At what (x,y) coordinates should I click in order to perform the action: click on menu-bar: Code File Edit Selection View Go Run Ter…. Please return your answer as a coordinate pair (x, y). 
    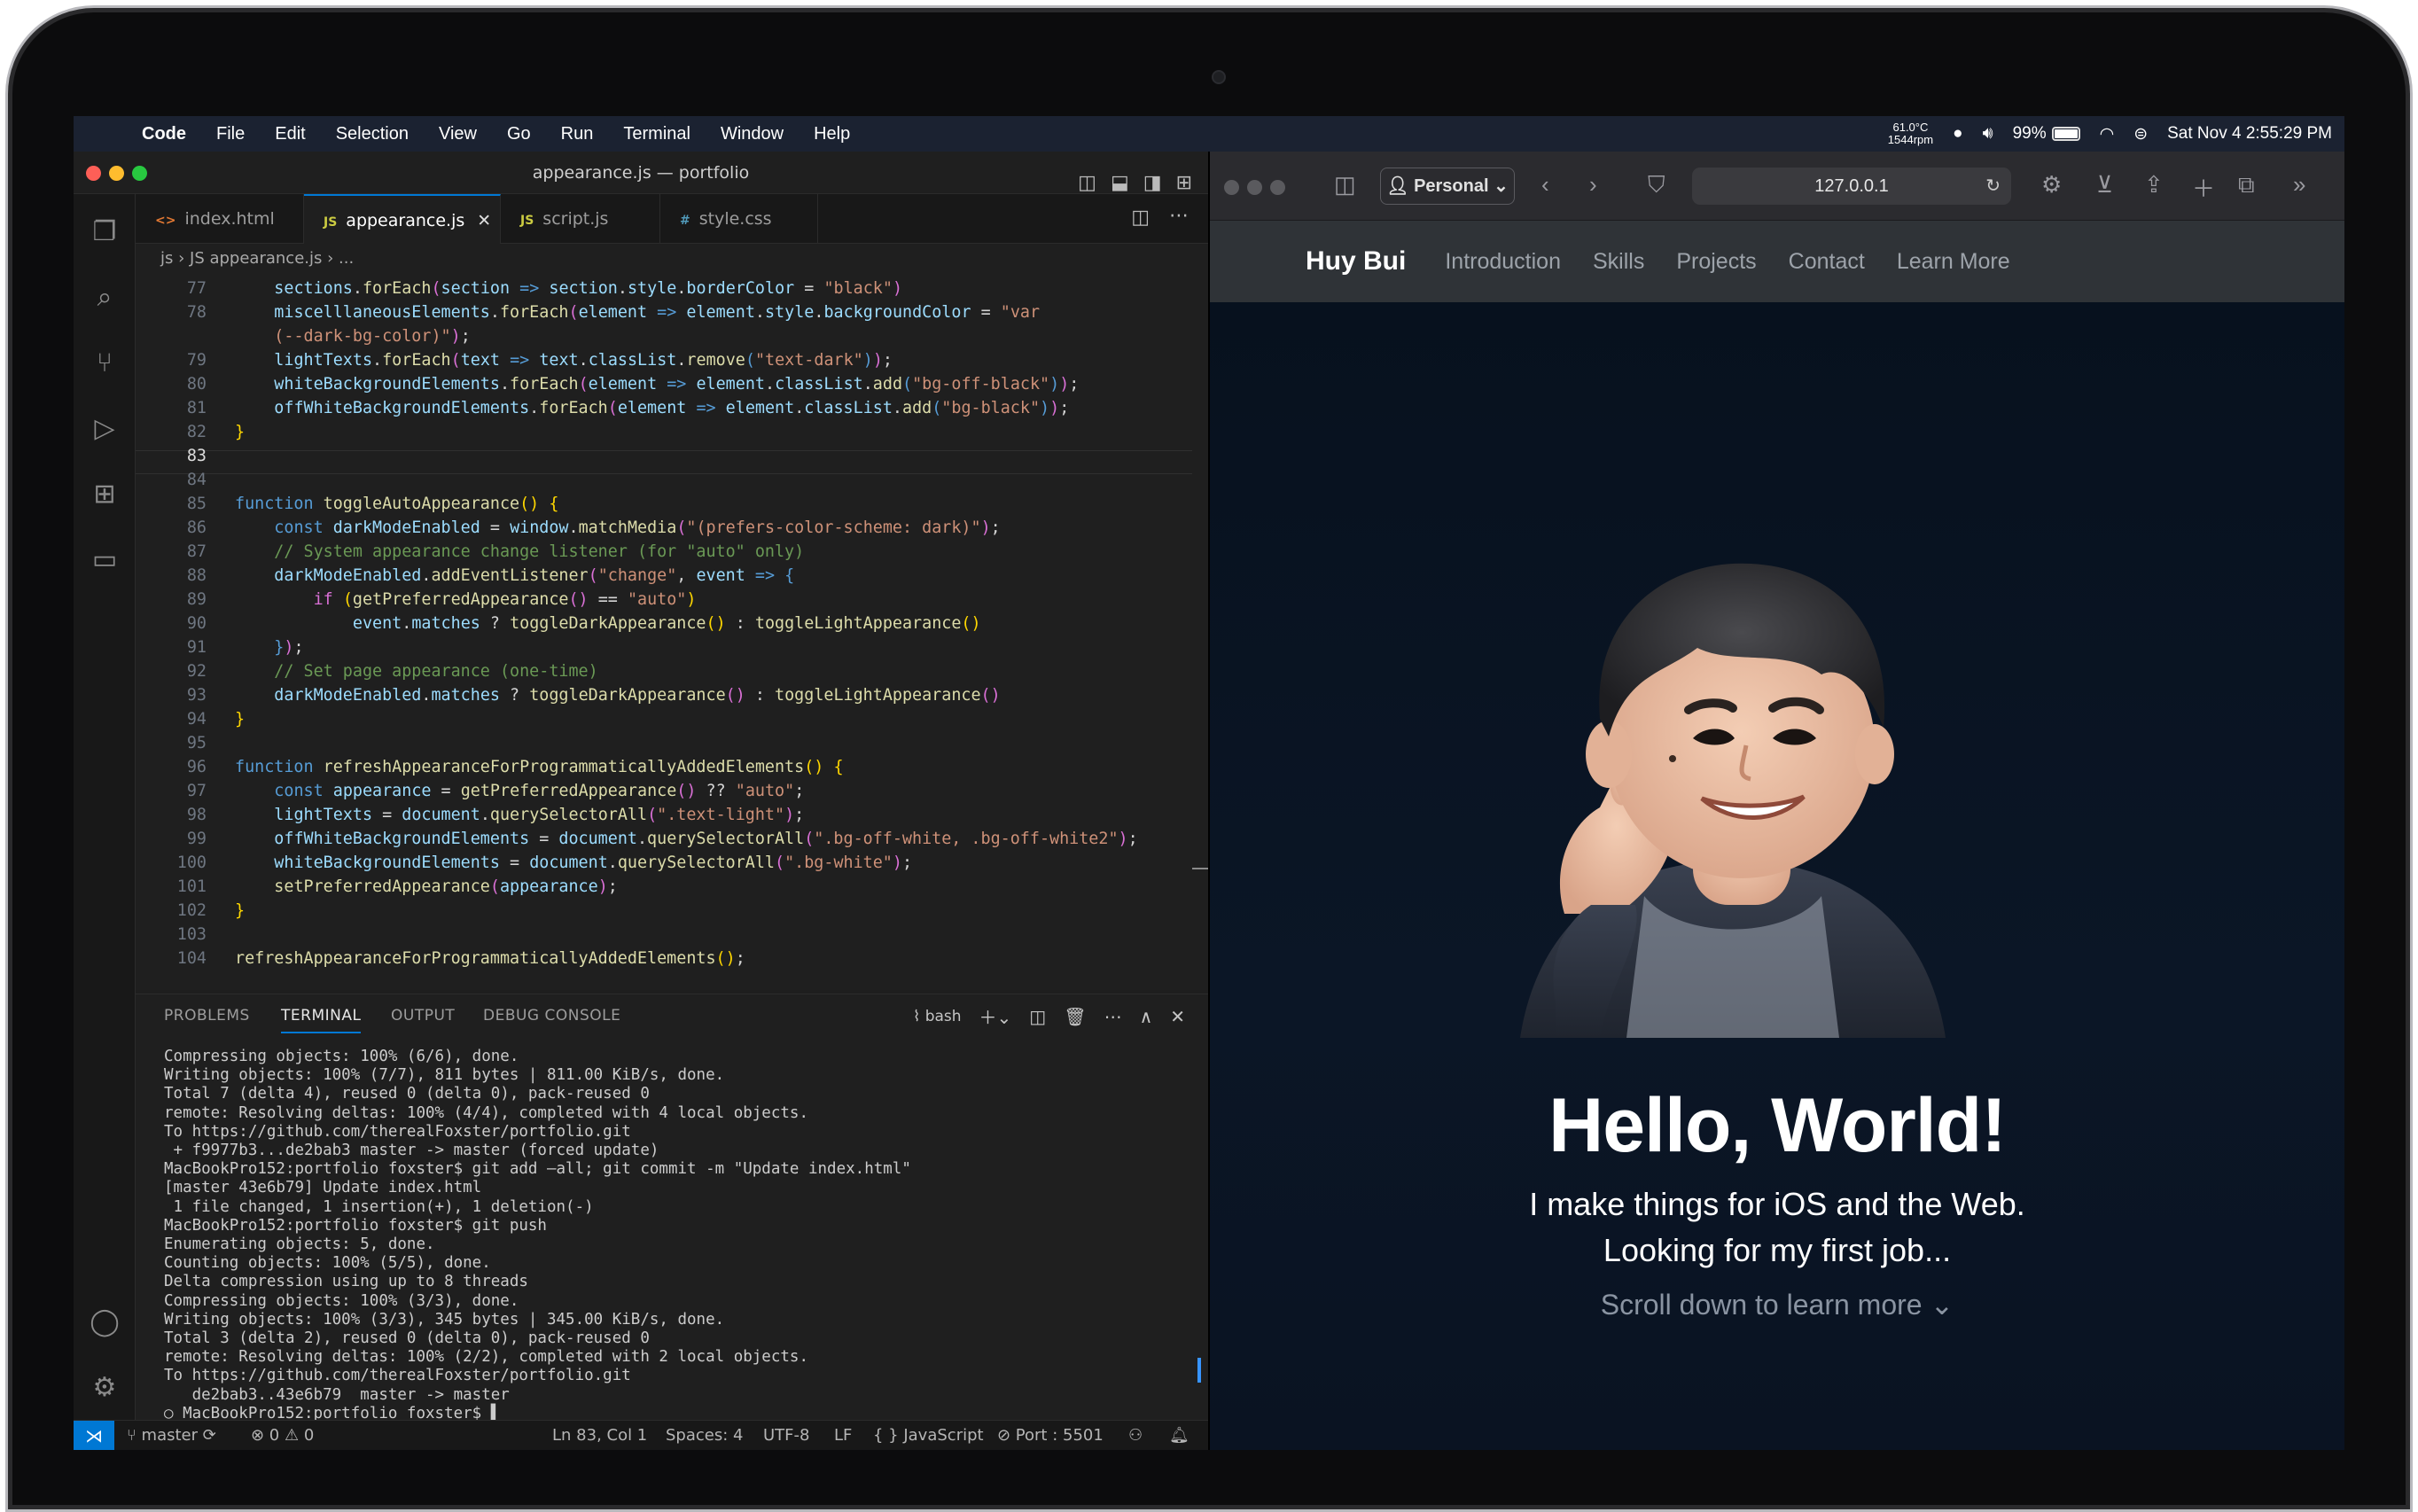
    Looking at the image, I should click on (1209, 134).